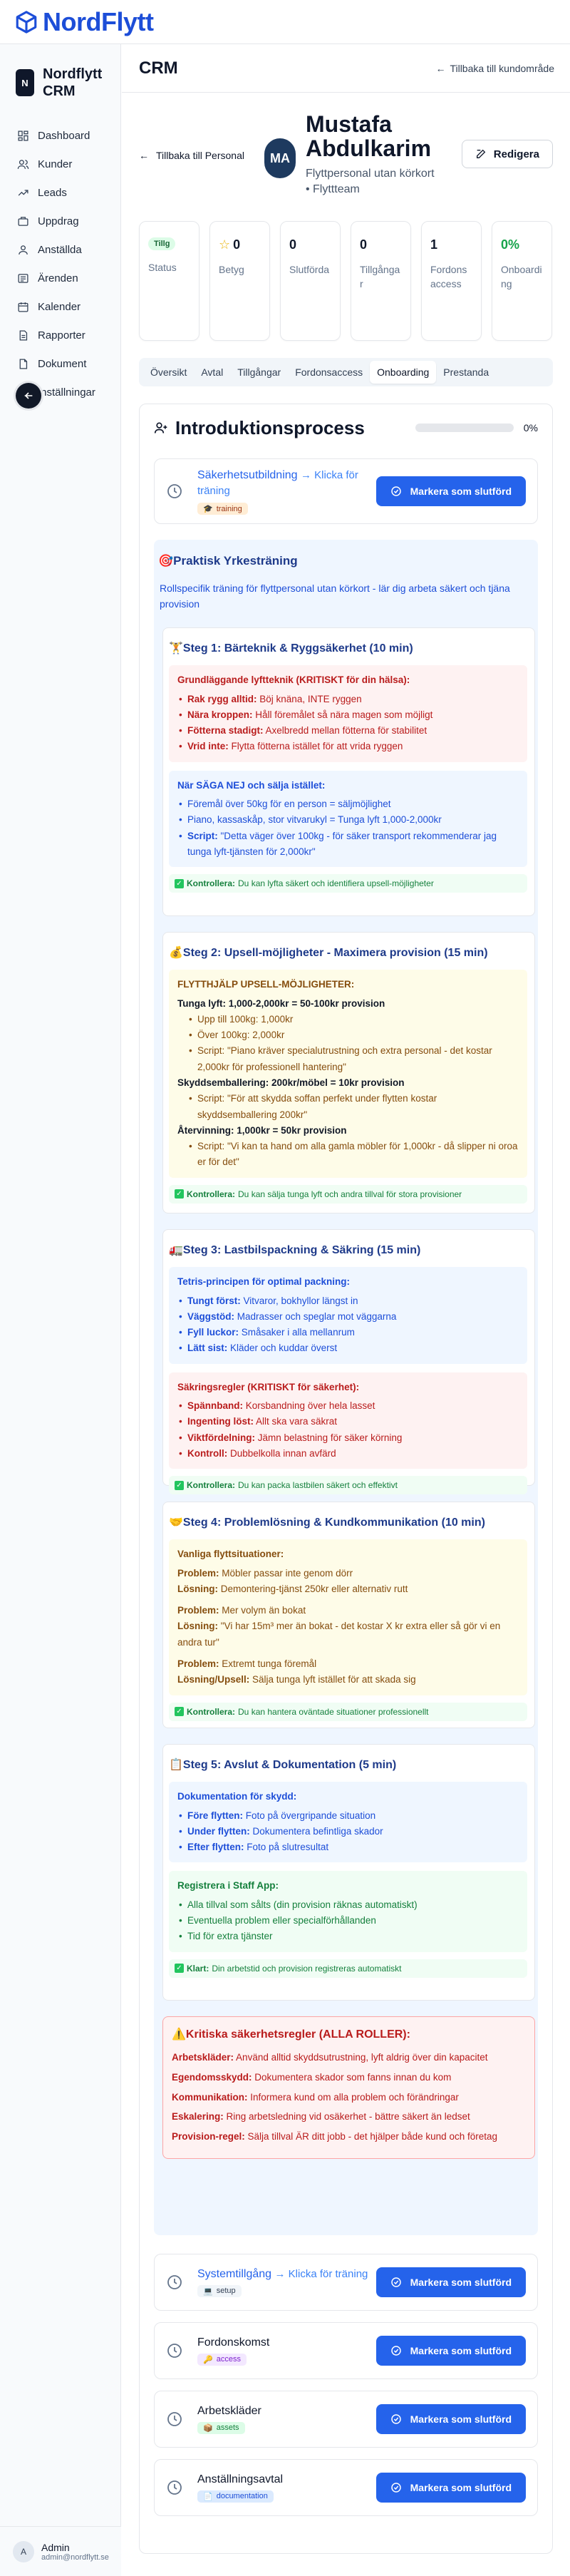 The image size is (570, 2576). I want to click on tab-oversikt: Översikt, so click(168, 372).